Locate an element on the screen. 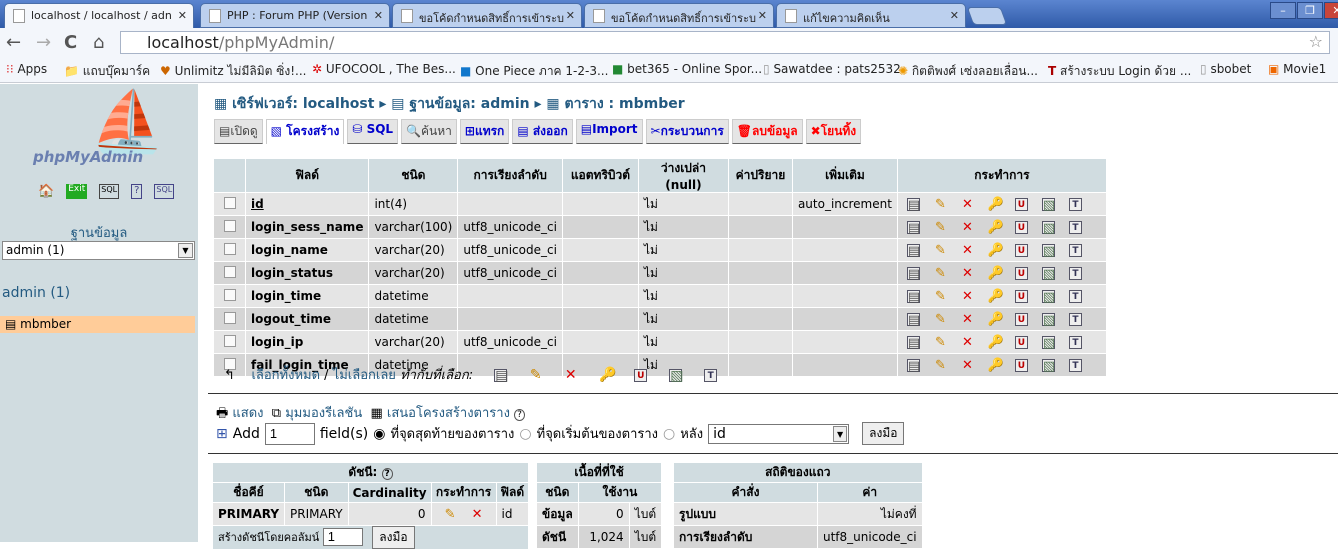 This screenshot has height=550, width=1338. tab-export: ▤ ส่งออก is located at coordinates (542, 131).